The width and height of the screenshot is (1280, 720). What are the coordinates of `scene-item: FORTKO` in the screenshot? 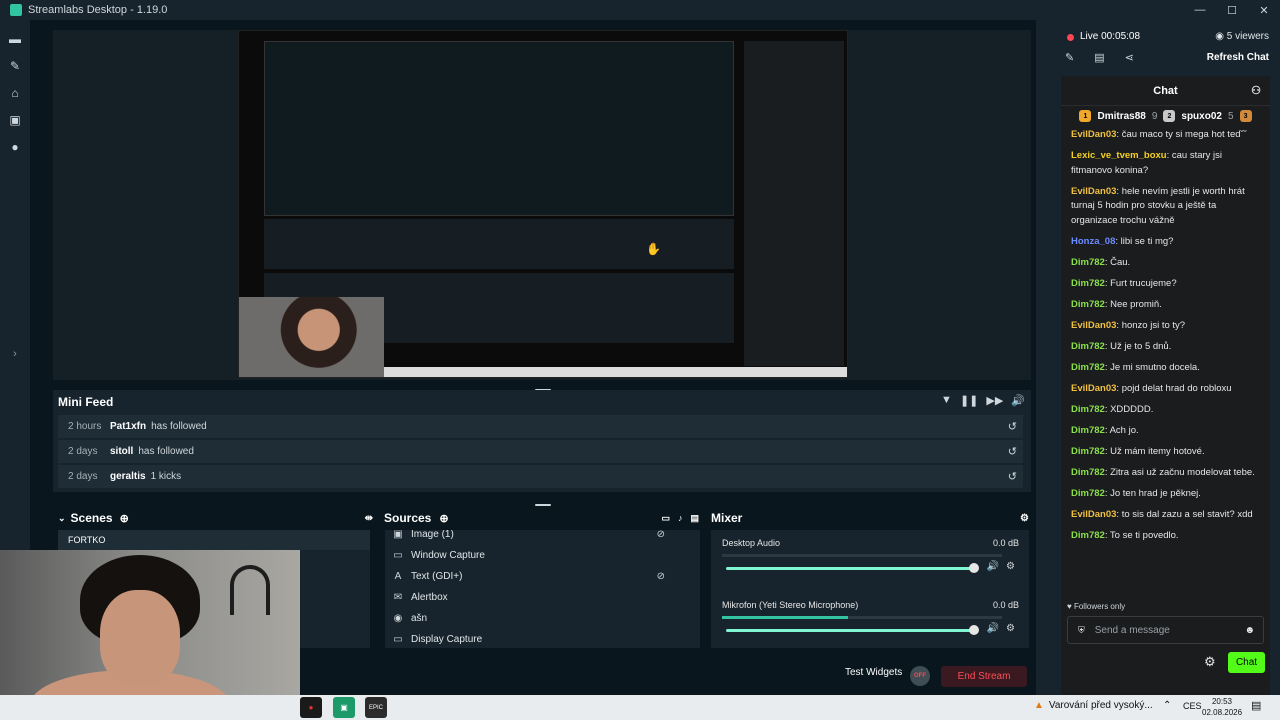 It's located at (214, 540).